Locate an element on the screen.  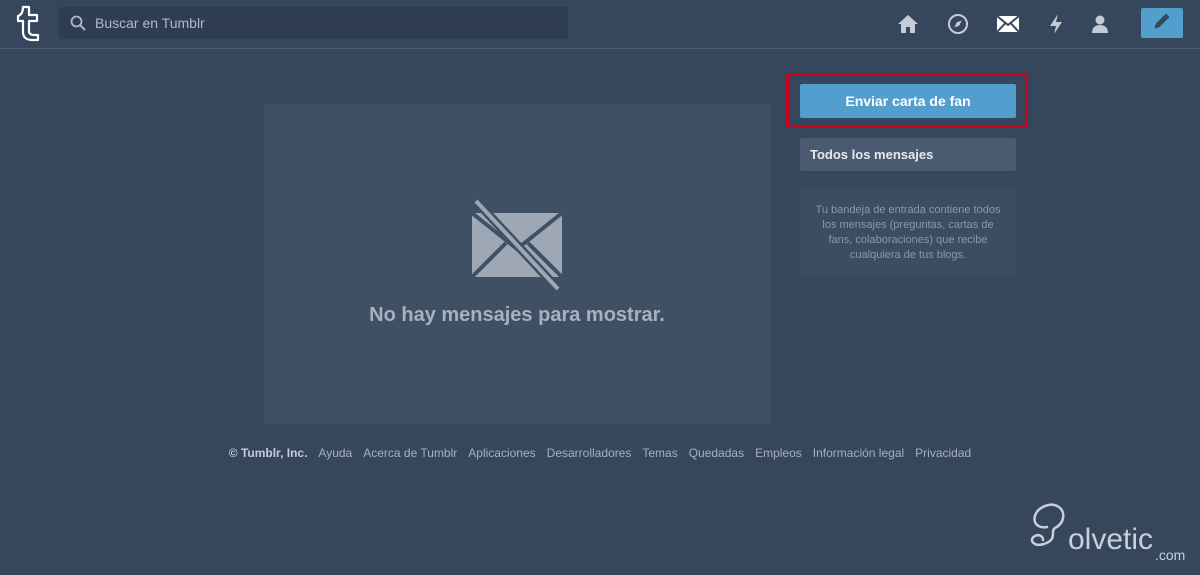
search-icon is located at coordinates (78, 23).